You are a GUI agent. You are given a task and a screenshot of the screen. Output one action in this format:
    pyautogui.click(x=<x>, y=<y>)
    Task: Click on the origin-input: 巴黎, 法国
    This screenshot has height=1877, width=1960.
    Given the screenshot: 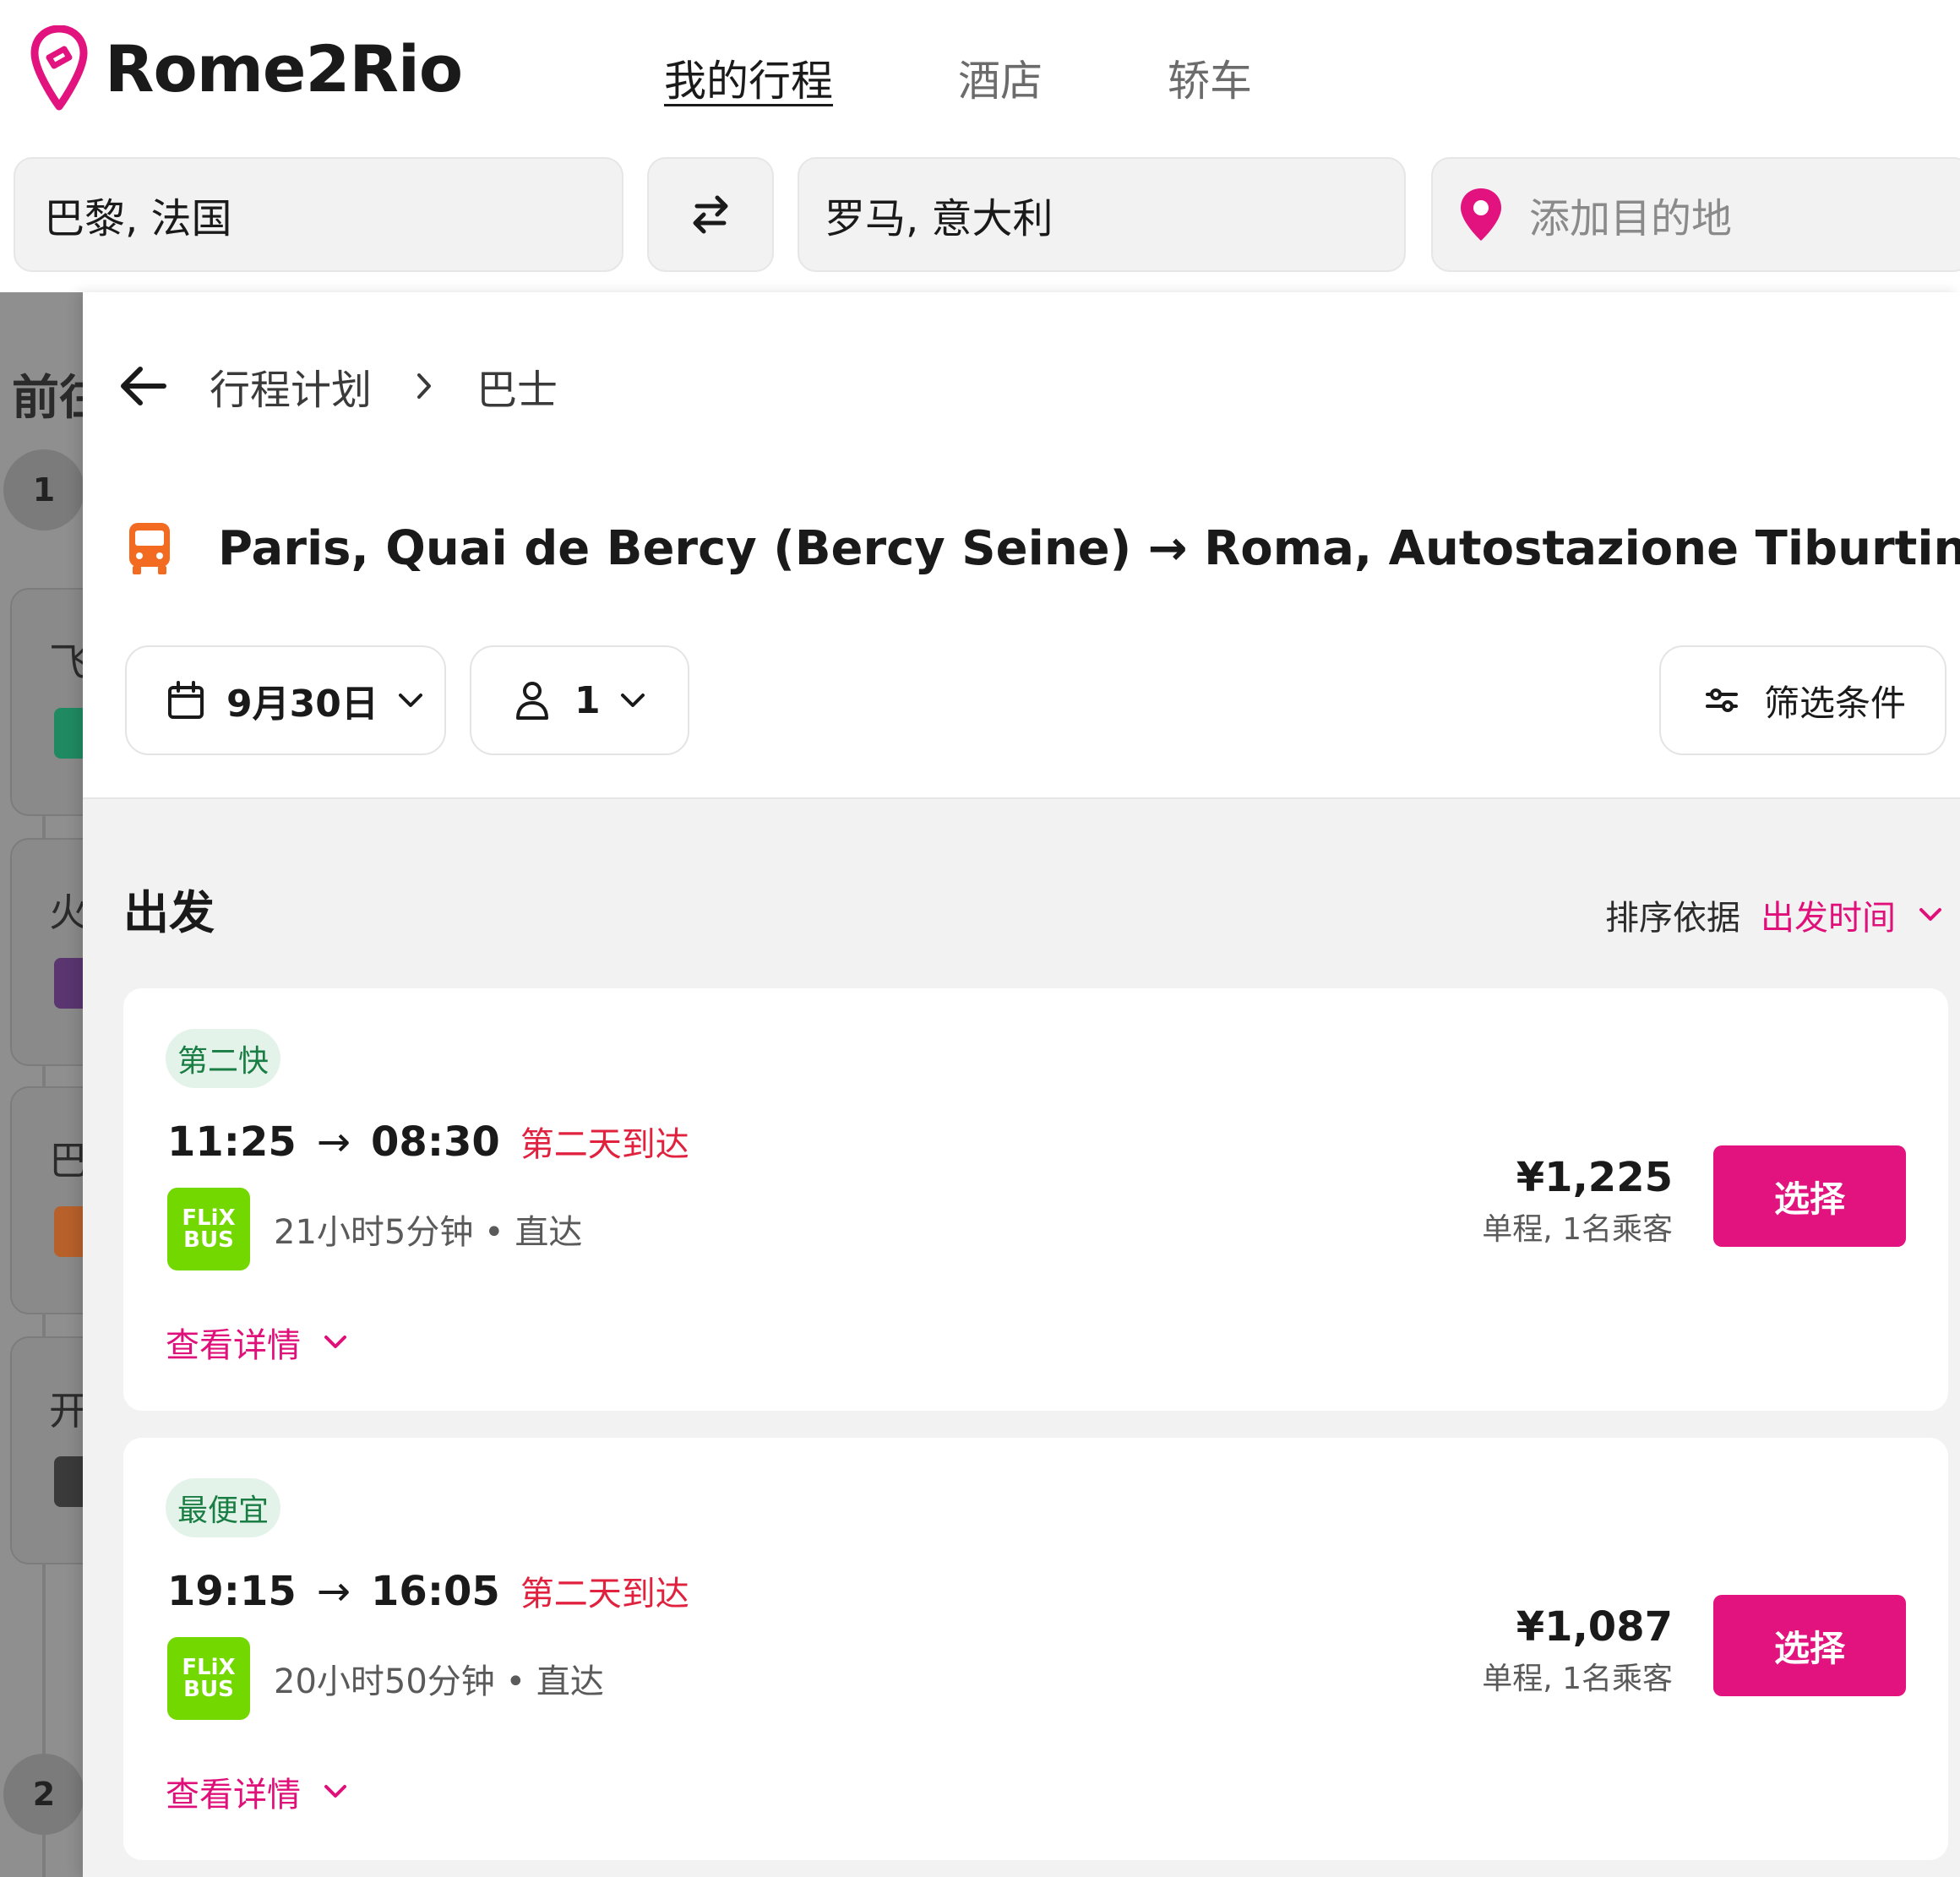 What is the action you would take?
    pyautogui.click(x=318, y=214)
    